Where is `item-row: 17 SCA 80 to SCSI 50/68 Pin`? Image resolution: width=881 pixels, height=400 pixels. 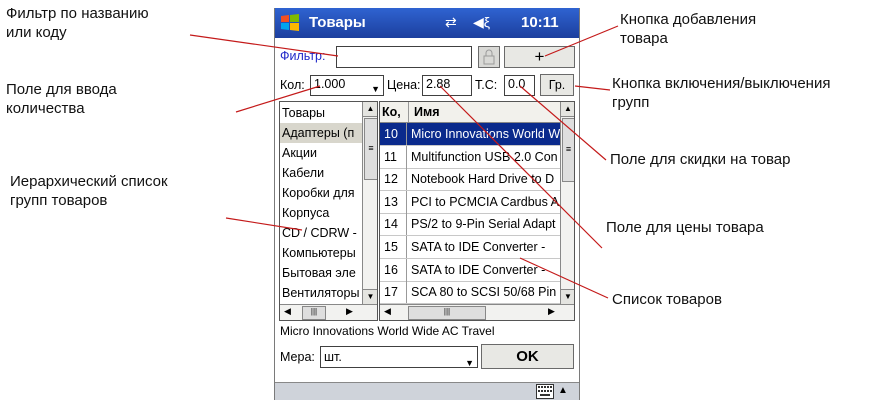 item-row: 17 SCA 80 to SCSI 50/68 Pin is located at coordinates (470, 293).